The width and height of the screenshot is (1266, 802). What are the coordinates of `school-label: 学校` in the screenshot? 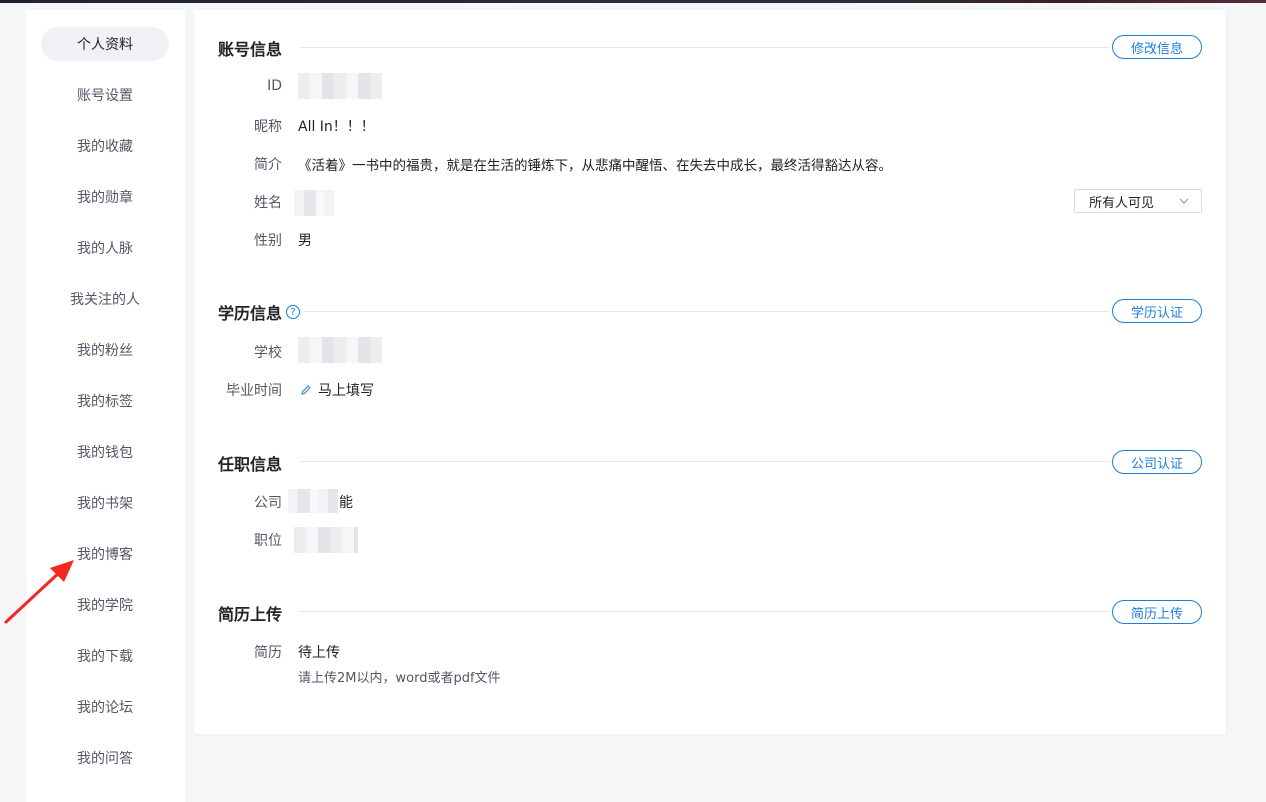 It's located at (268, 353).